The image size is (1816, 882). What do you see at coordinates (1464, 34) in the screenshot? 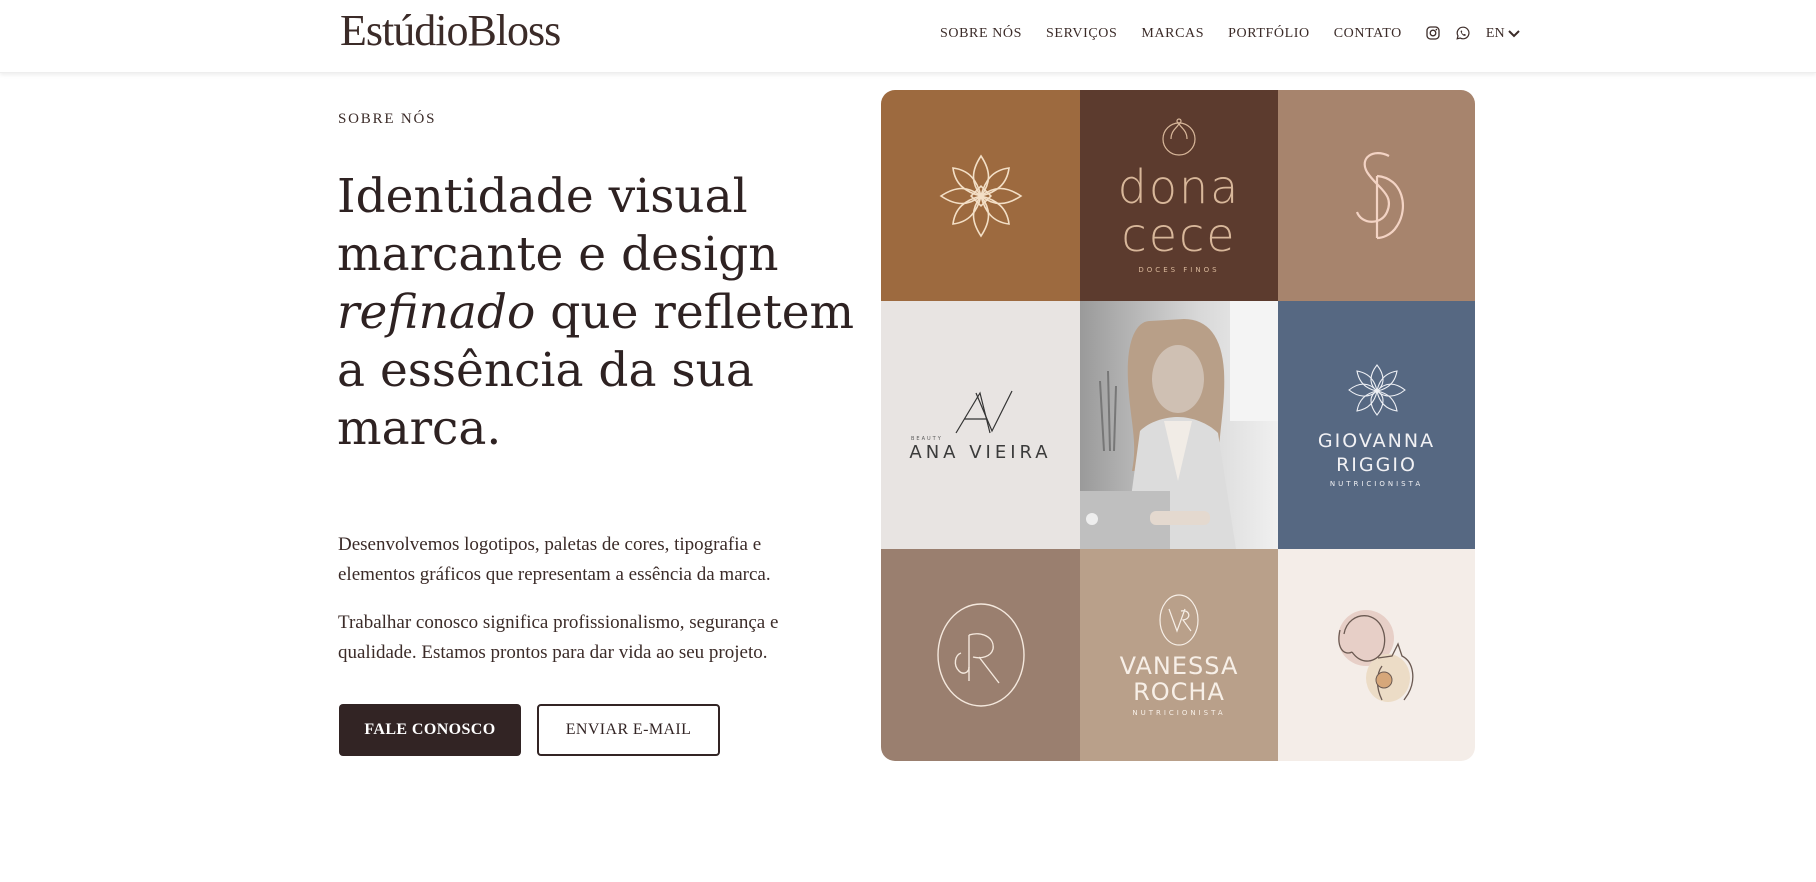
I see `whatsapp-icon` at bounding box center [1464, 34].